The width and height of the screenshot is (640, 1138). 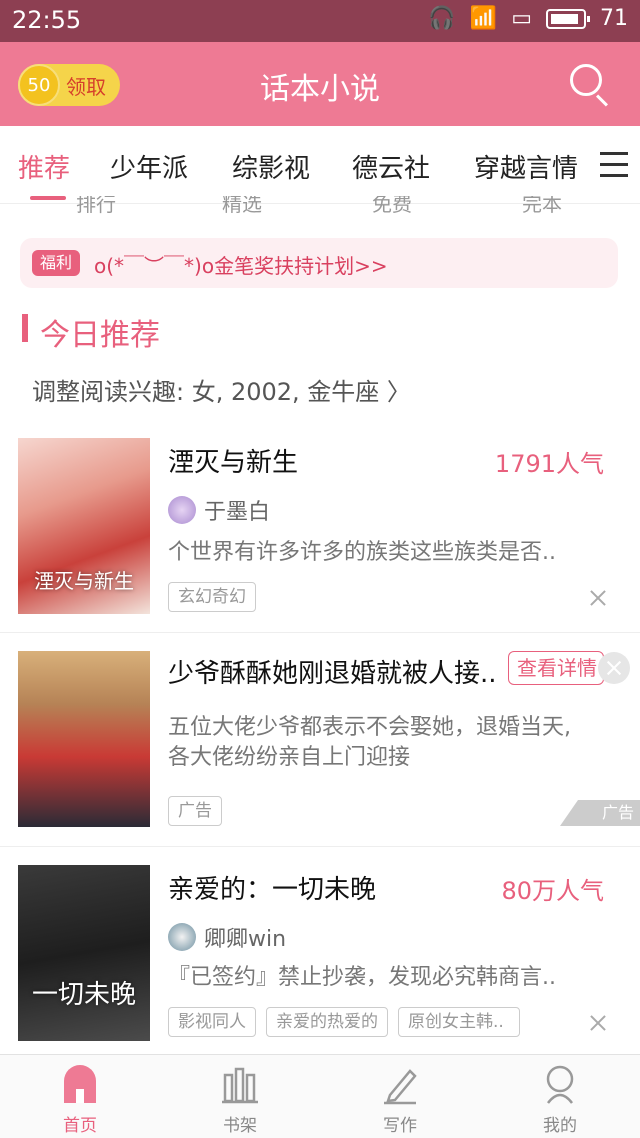 What do you see at coordinates (560, 1085) in the screenshot?
I see `profile-icon` at bounding box center [560, 1085].